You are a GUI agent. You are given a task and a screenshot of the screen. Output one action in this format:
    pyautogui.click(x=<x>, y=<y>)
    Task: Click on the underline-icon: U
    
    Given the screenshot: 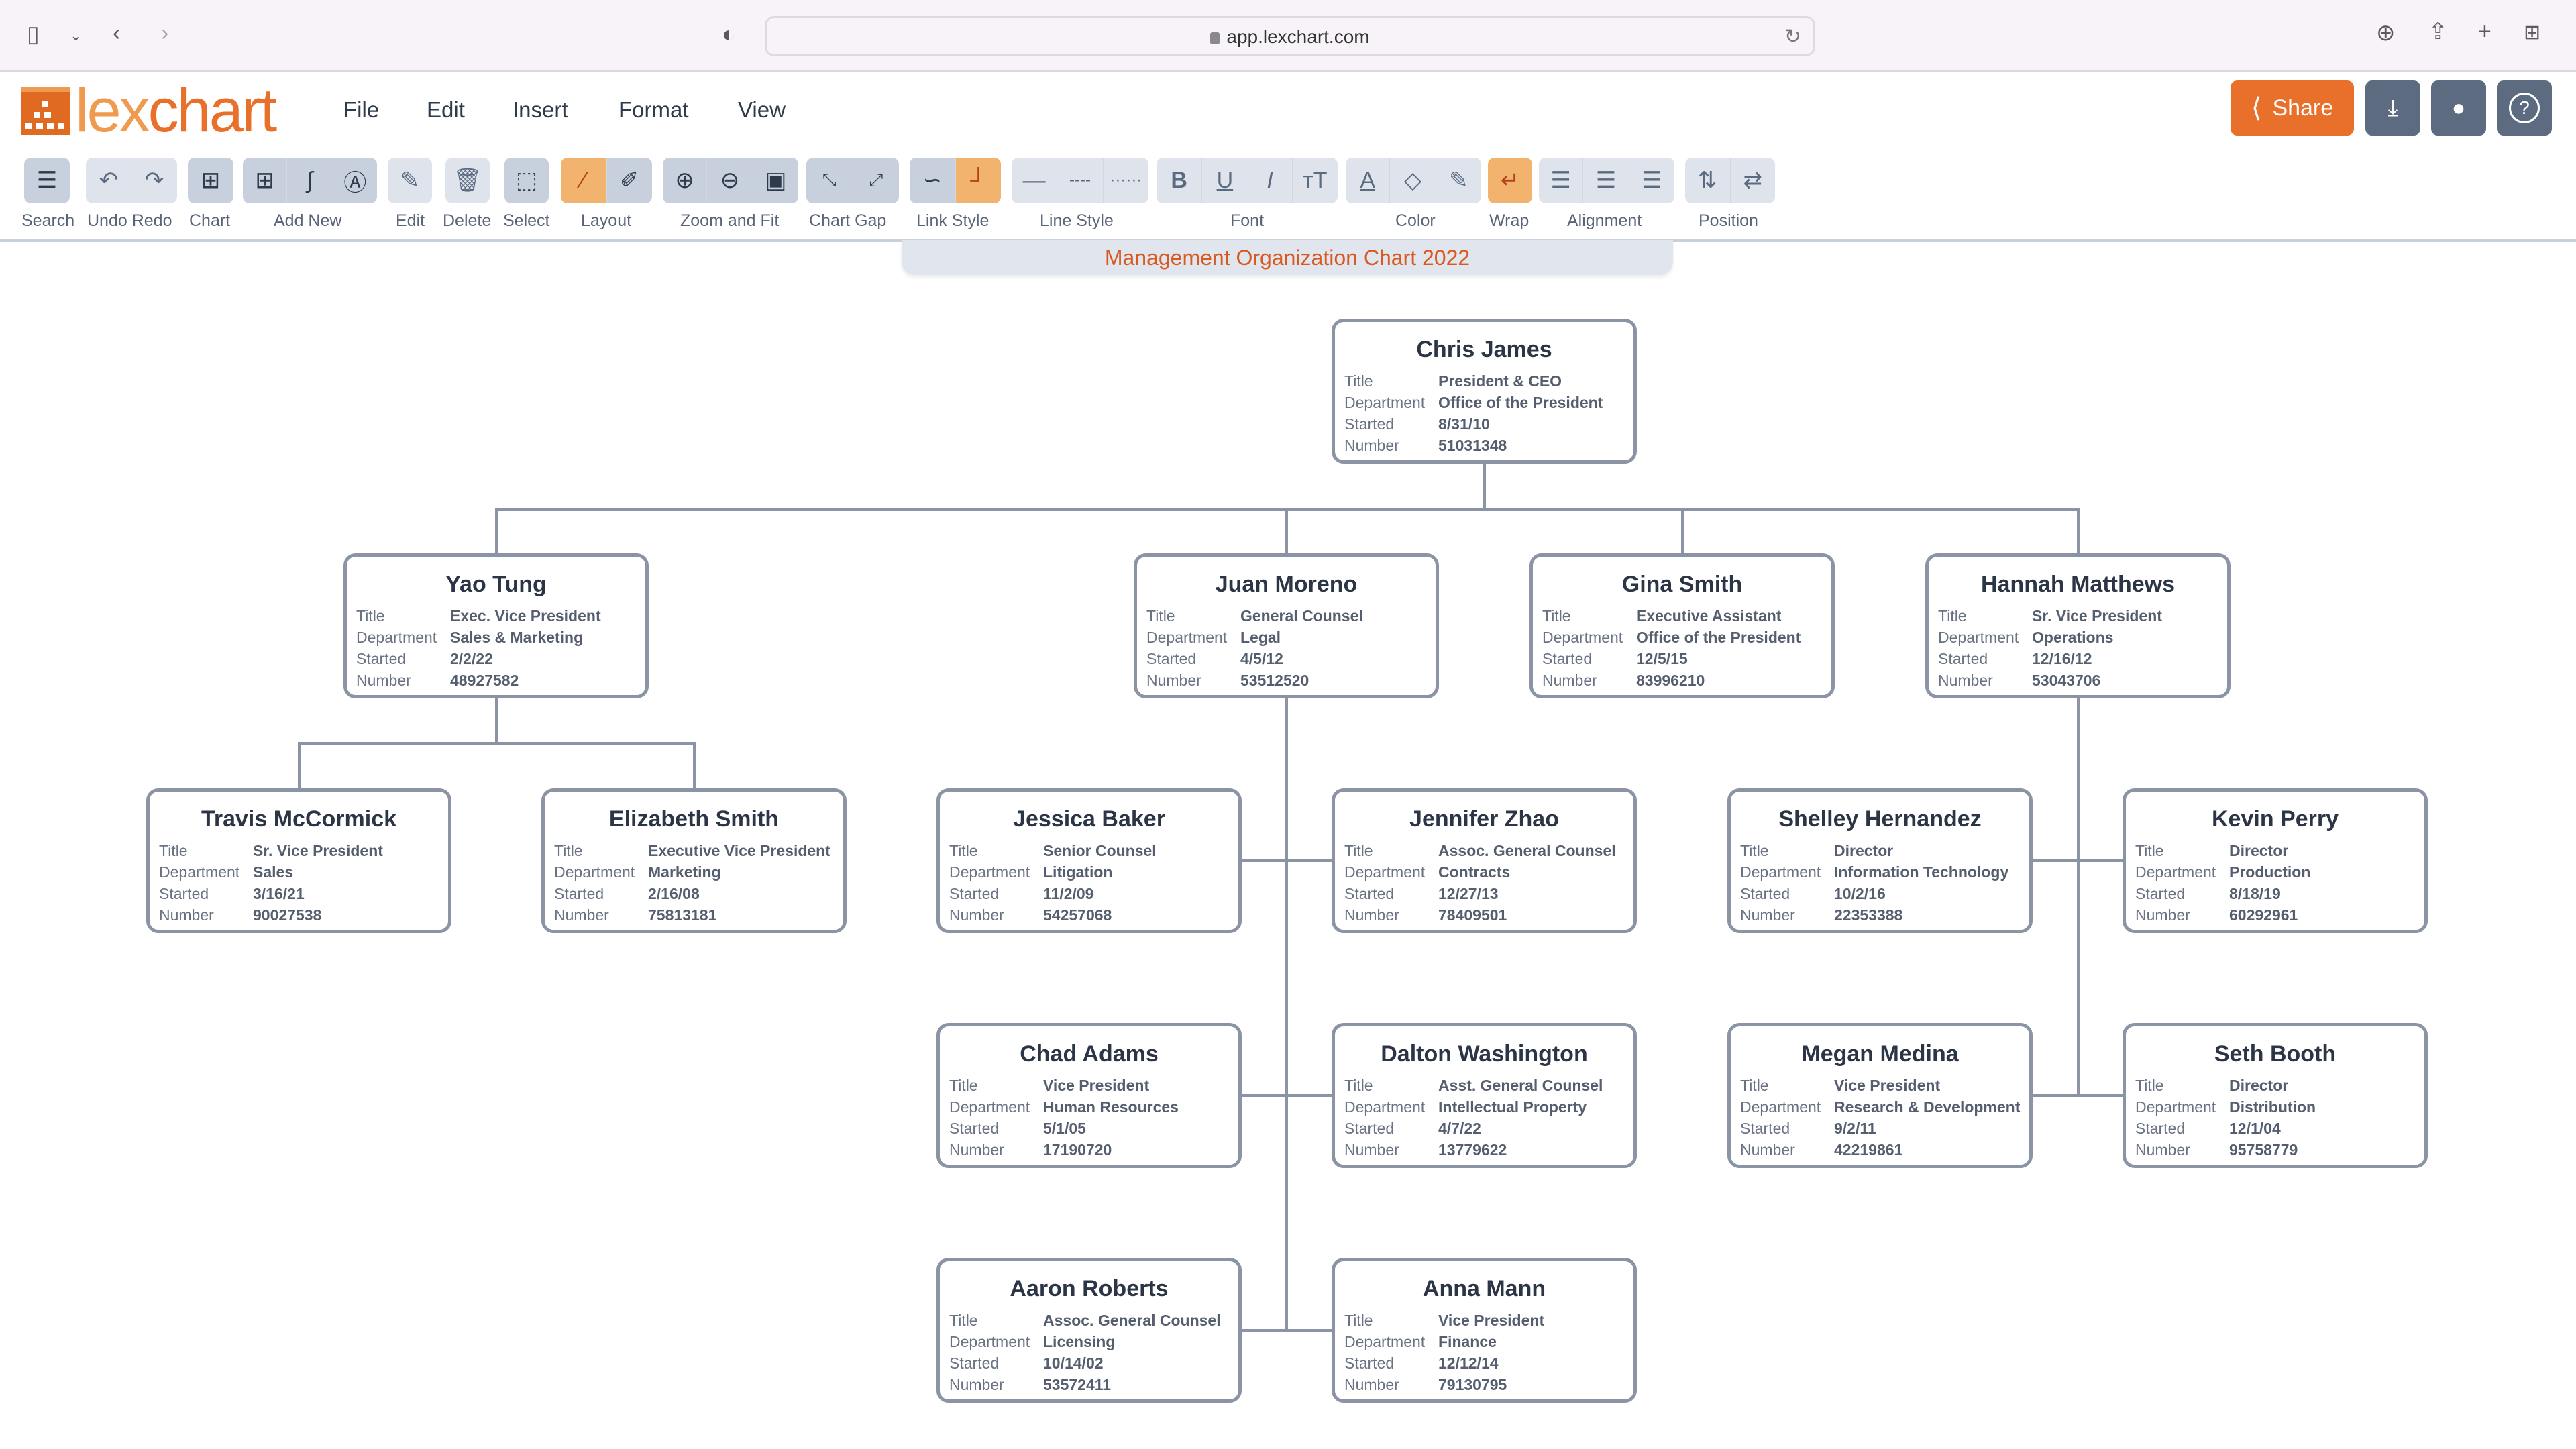 What is the action you would take?
    pyautogui.click(x=1225, y=180)
    